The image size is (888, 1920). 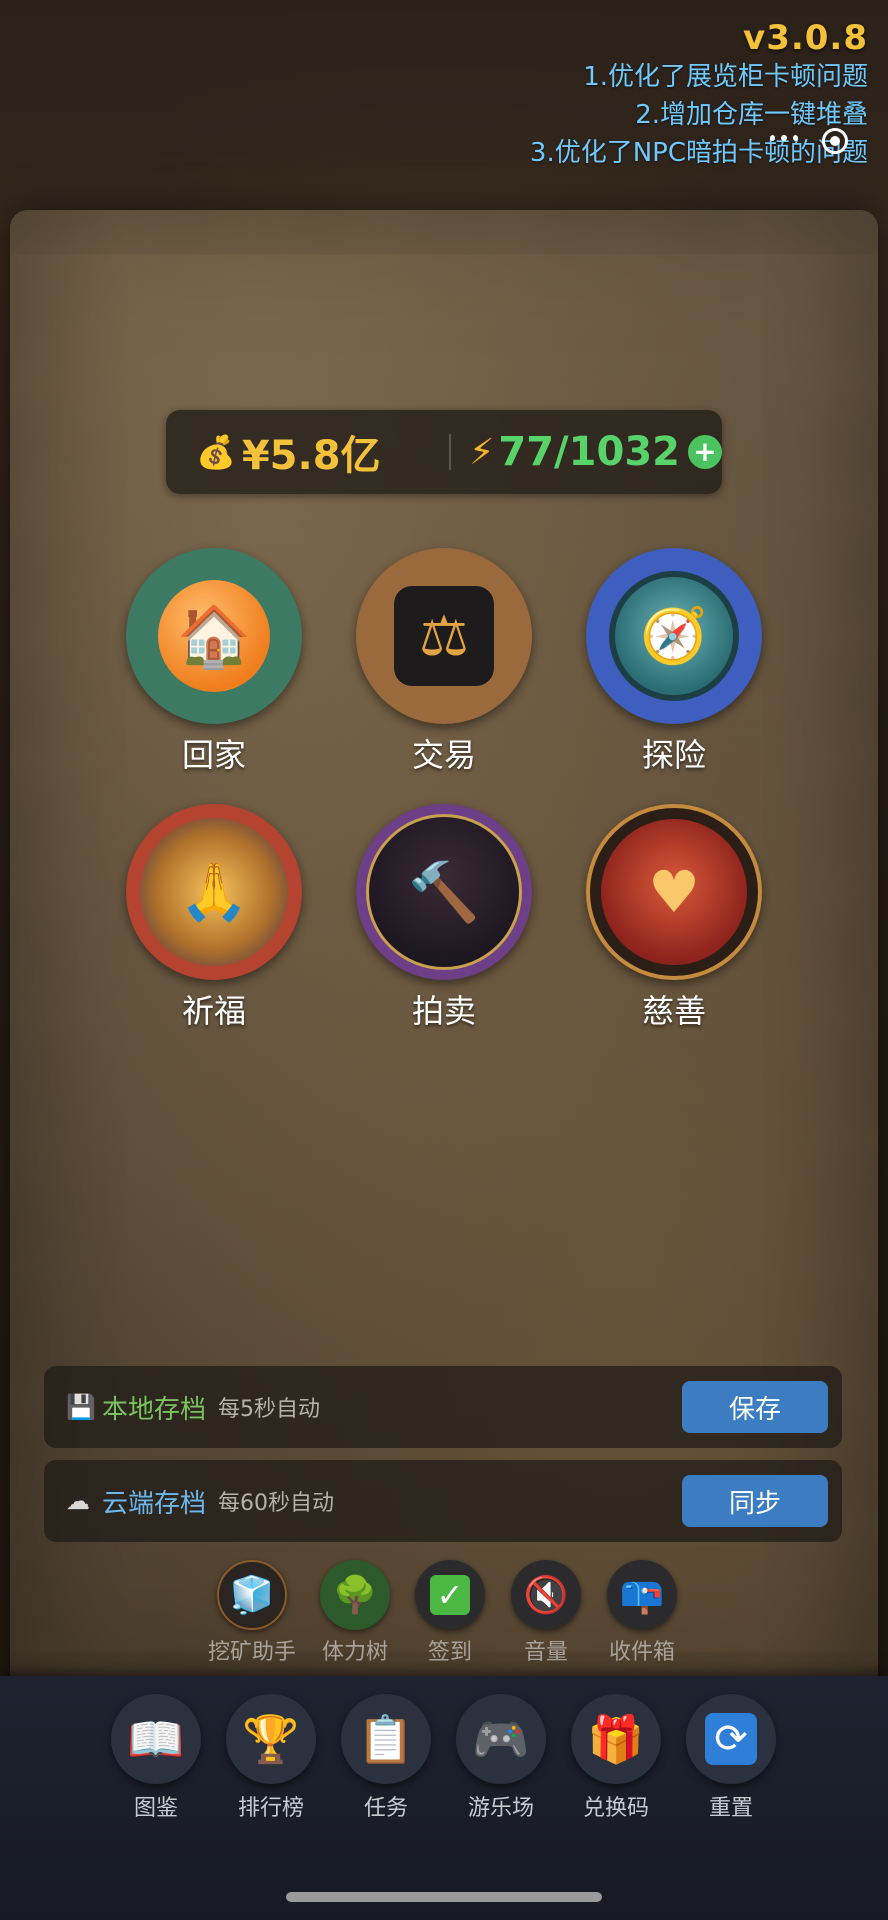 I want to click on heart-hands-icon: ♥, so click(x=674, y=892).